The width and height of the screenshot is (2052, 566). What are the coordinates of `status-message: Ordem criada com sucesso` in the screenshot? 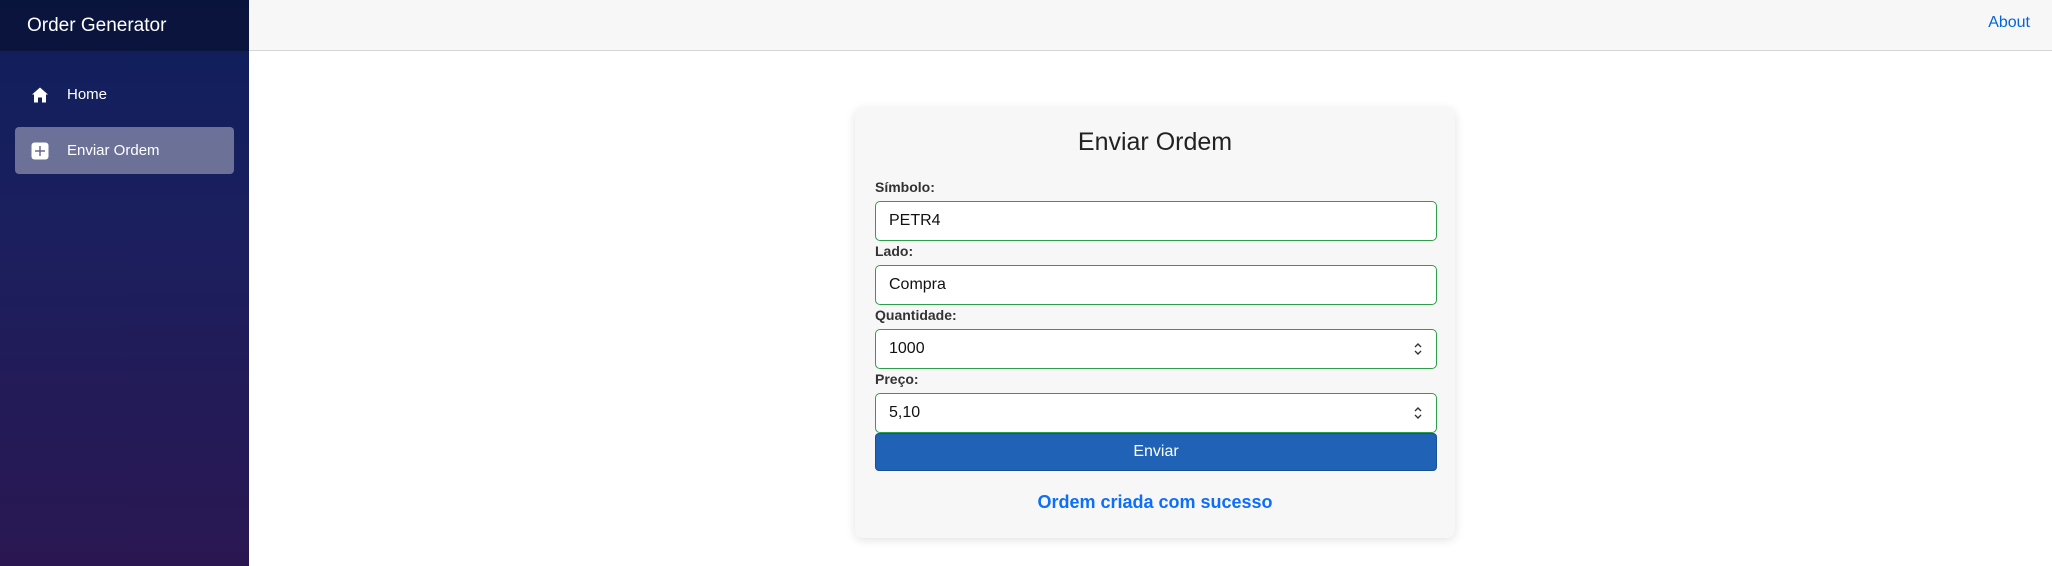 It's located at (1155, 502).